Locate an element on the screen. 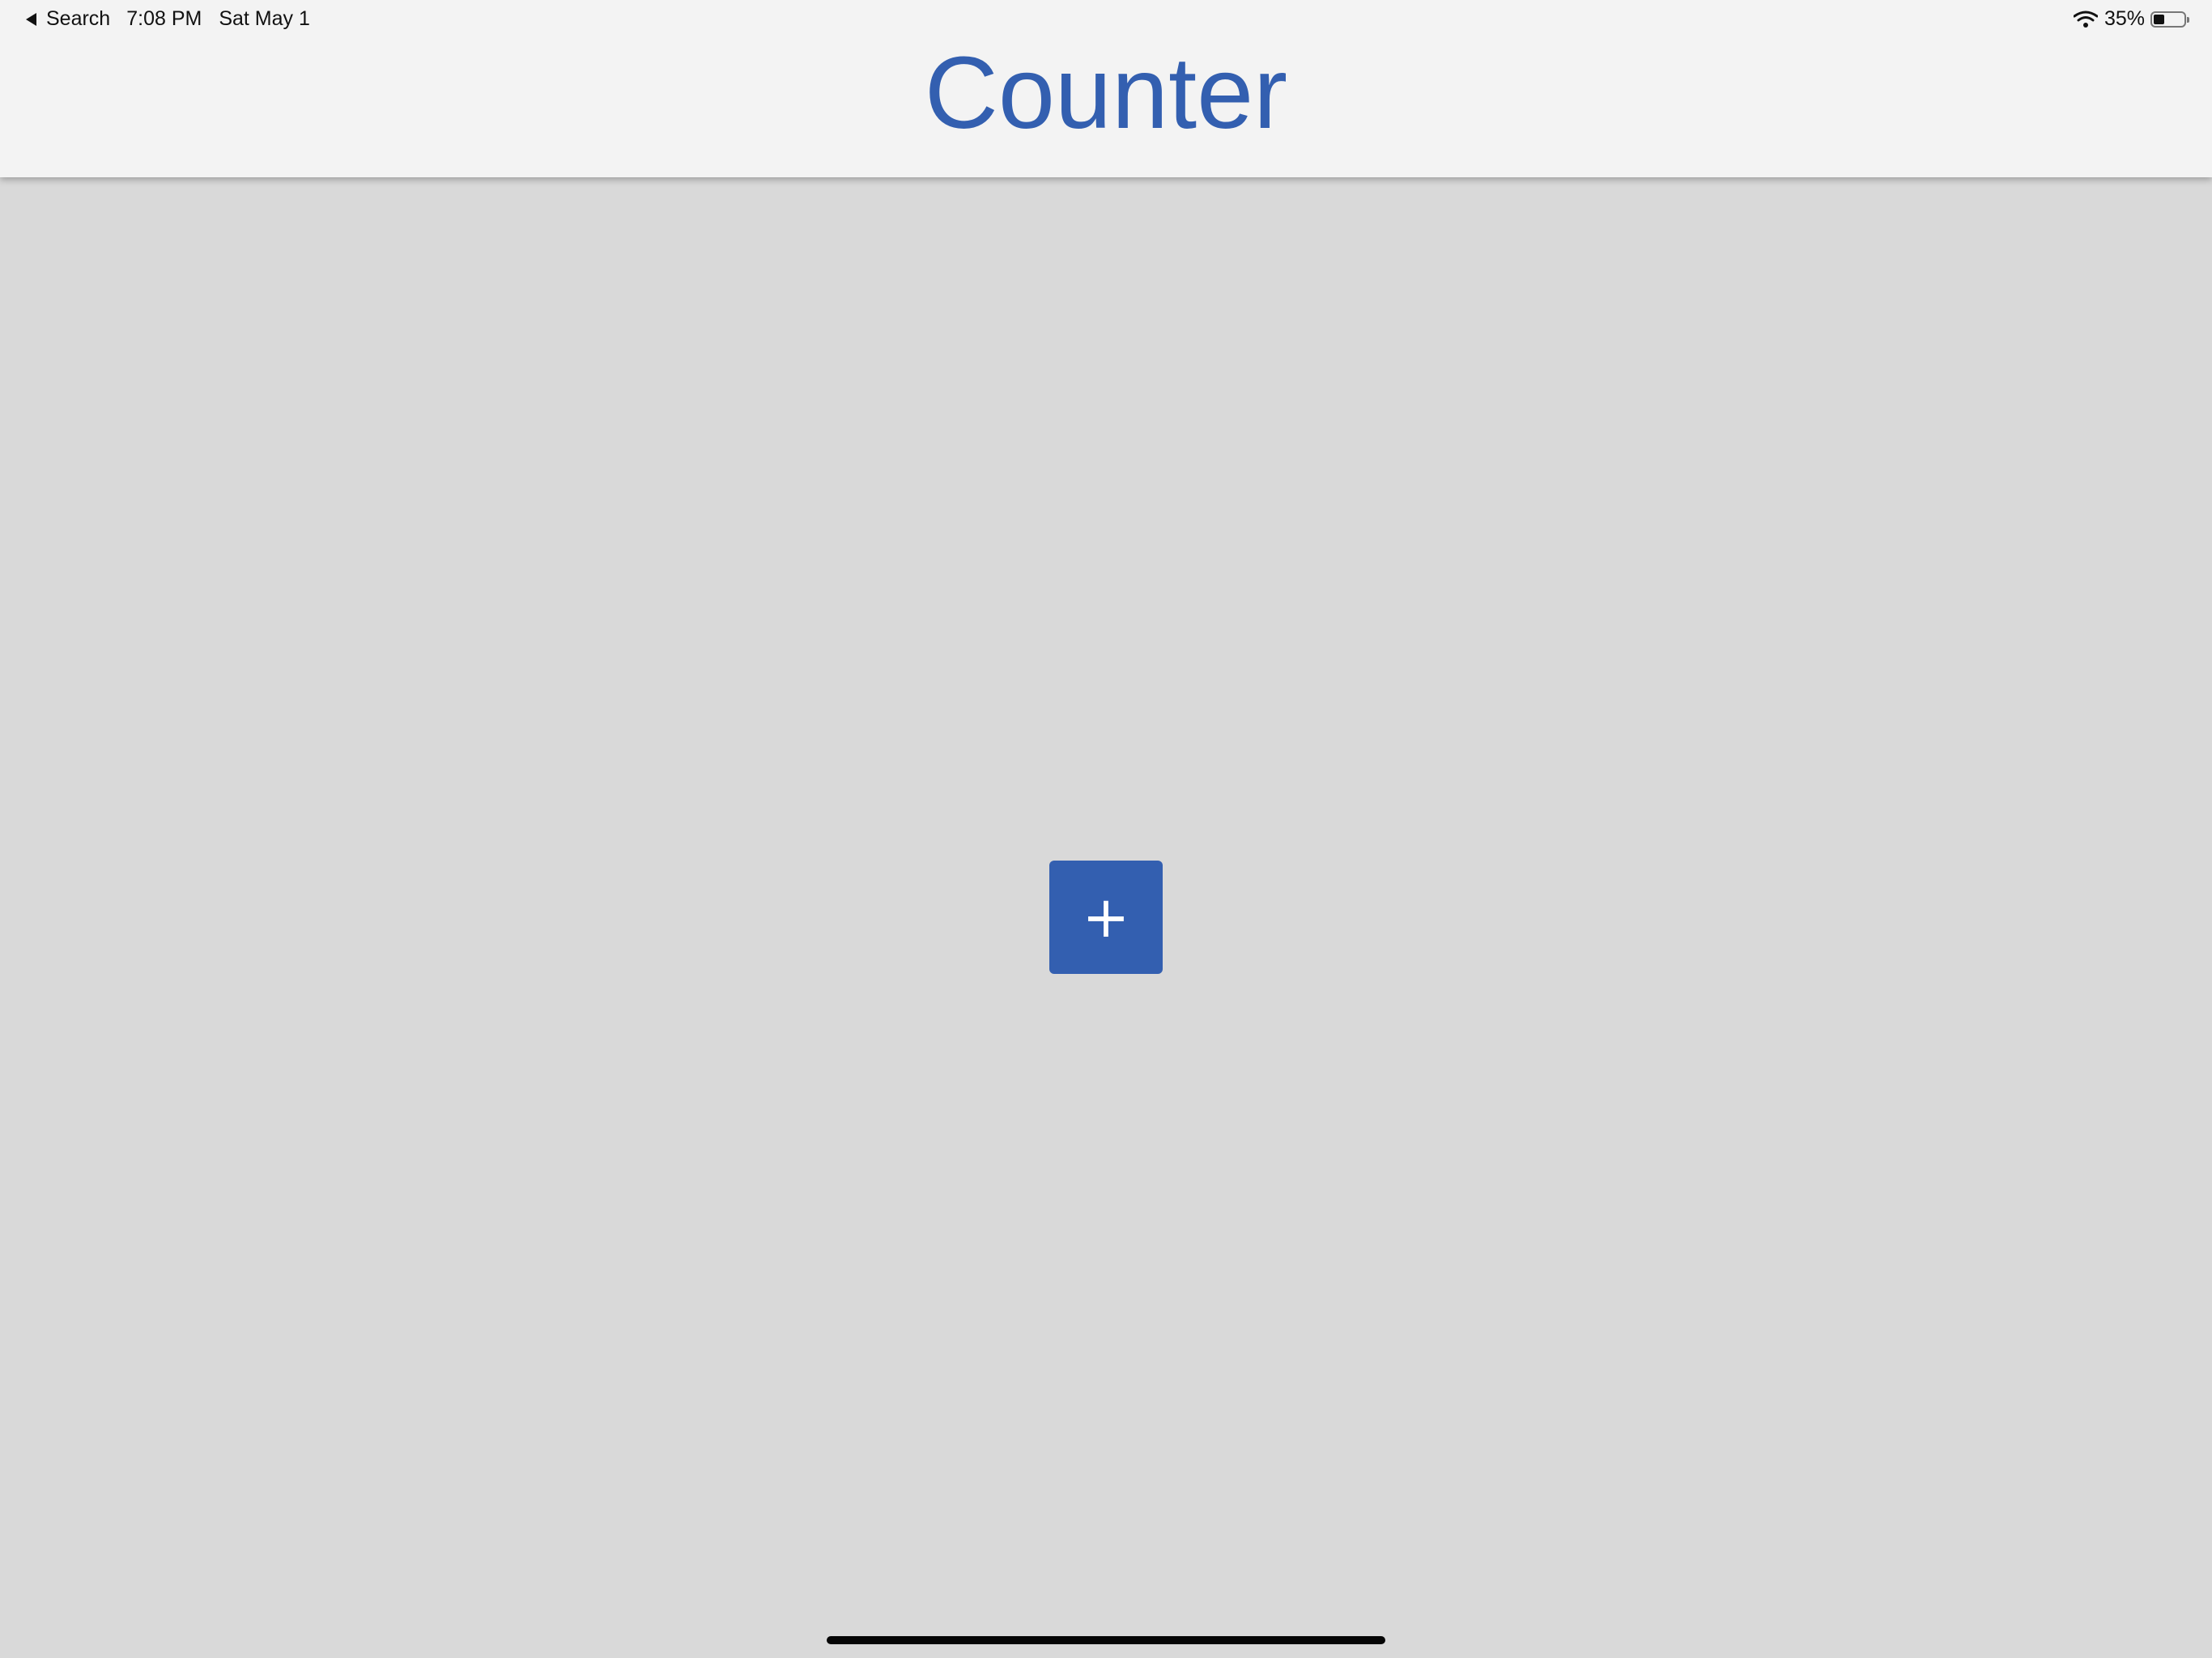  header: Search 7:08 PM Sat May 1 35% Counter is located at coordinates (1106, 88).